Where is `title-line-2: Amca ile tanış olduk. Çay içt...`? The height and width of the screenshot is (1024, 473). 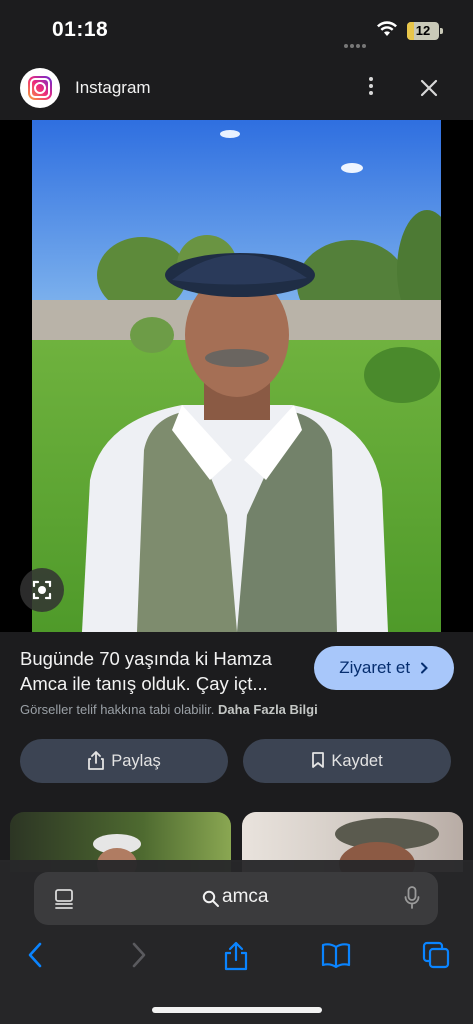 title-line-2: Amca ile tanış olduk. Çay içt... is located at coordinates (144, 683).